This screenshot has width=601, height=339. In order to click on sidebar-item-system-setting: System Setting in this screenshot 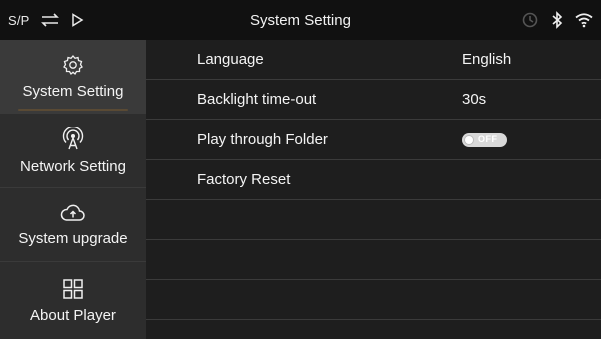, I will do `click(73, 77)`.